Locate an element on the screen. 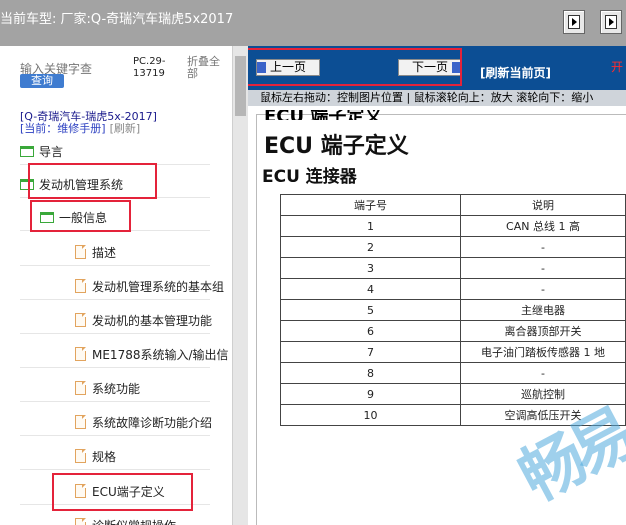 The width and height of the screenshot is (626, 525). nav-next-button is located at coordinates (611, 22).